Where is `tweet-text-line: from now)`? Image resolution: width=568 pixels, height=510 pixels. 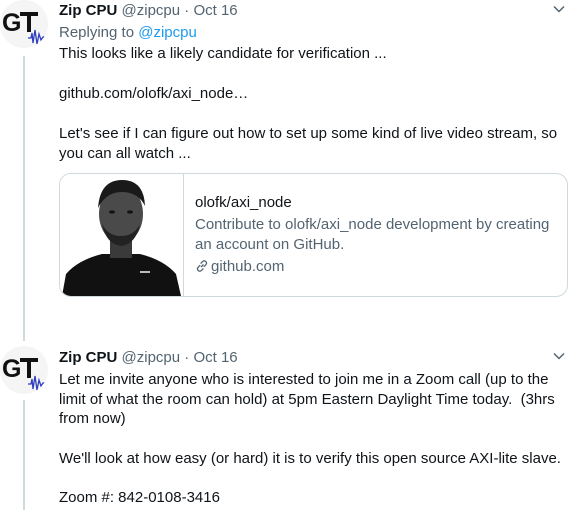 tweet-text-line: from now) is located at coordinates (92, 418).